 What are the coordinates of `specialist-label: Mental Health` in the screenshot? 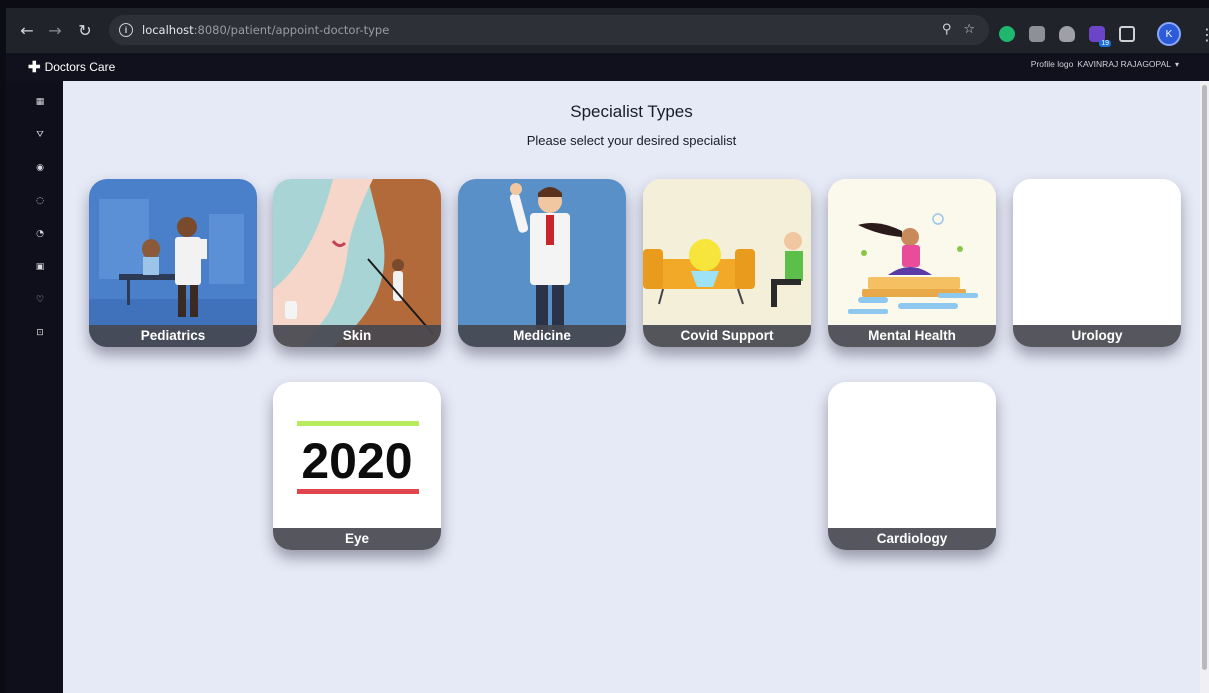 It's located at (912, 336).